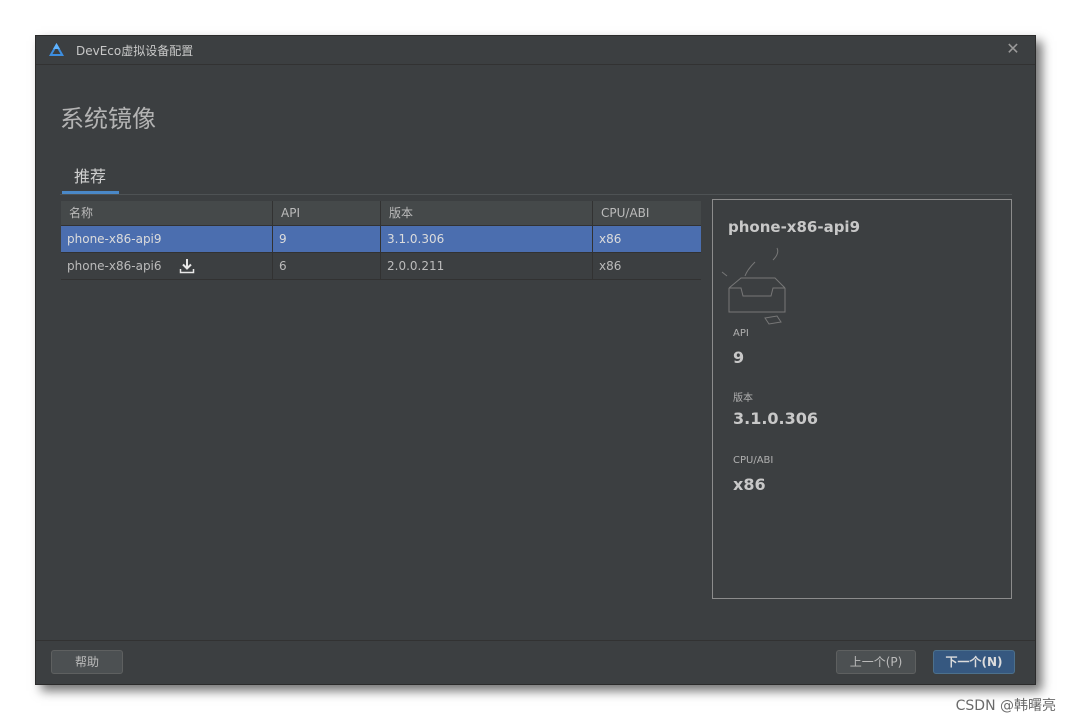  Describe the element at coordinates (327, 239) in the screenshot. I see `cell-api: 9` at that location.